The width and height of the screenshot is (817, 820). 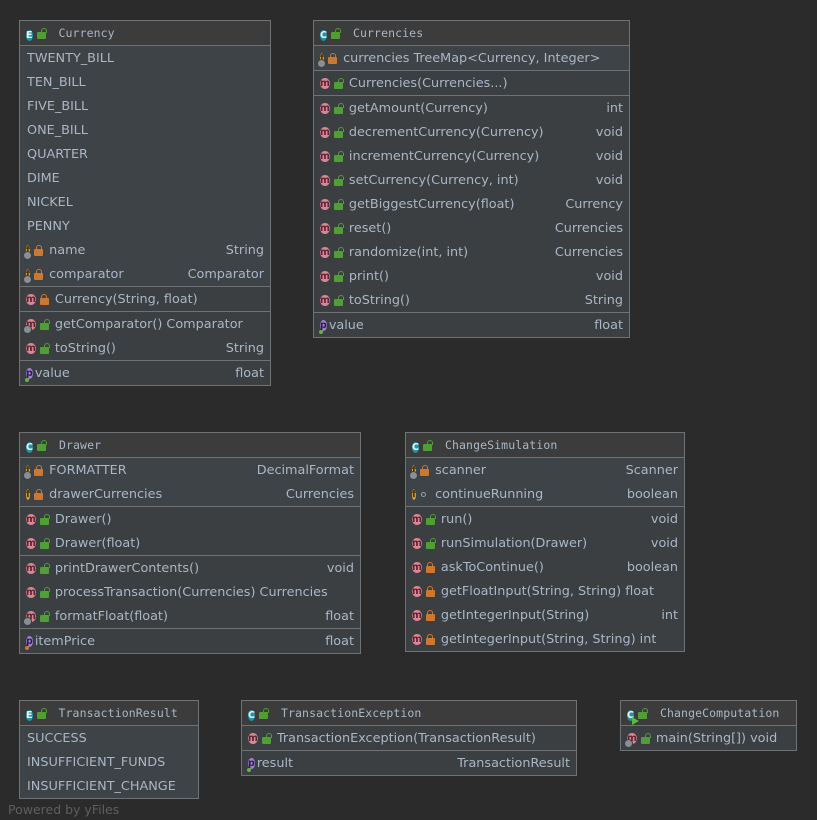 What do you see at coordinates (190, 616) in the screenshot?
I see `uml-member-row: m formatFloat(float) float` at bounding box center [190, 616].